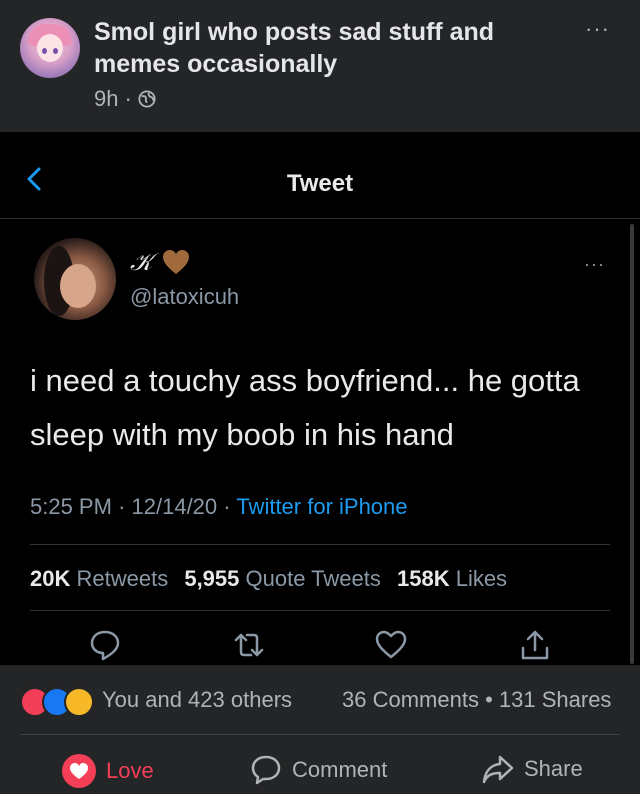 Image resolution: width=640 pixels, height=794 pixels. Describe the element at coordinates (391, 645) in the screenshot. I see `like-icon` at that location.